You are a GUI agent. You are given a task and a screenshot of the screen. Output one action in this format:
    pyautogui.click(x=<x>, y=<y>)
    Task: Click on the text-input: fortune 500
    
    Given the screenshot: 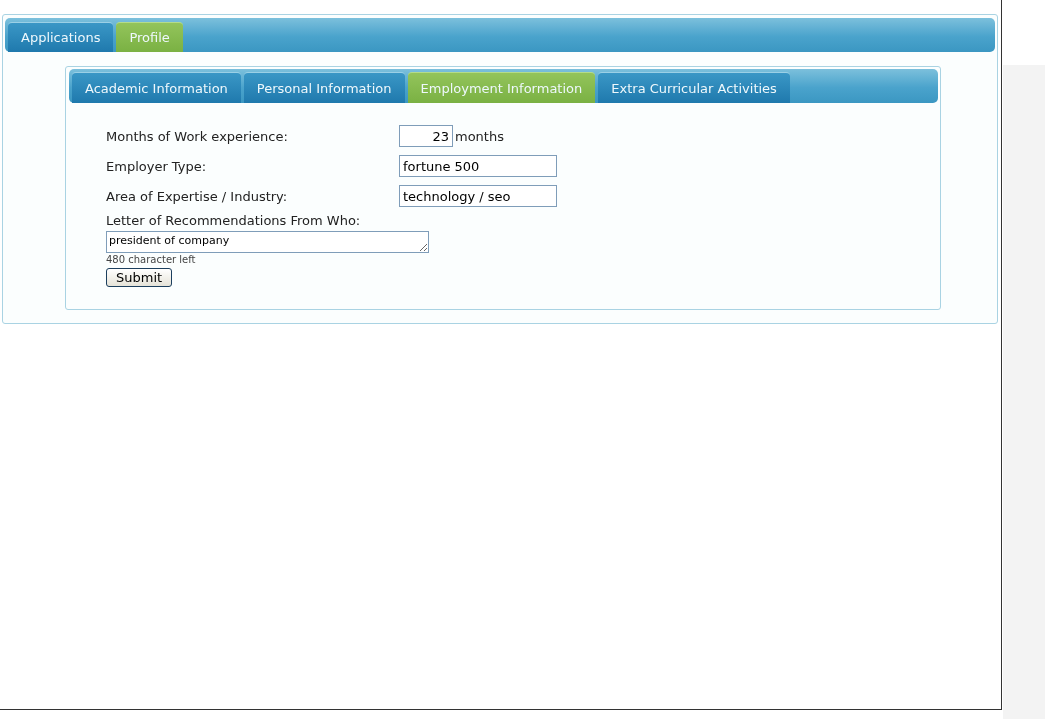 What is the action you would take?
    pyautogui.click(x=478, y=166)
    